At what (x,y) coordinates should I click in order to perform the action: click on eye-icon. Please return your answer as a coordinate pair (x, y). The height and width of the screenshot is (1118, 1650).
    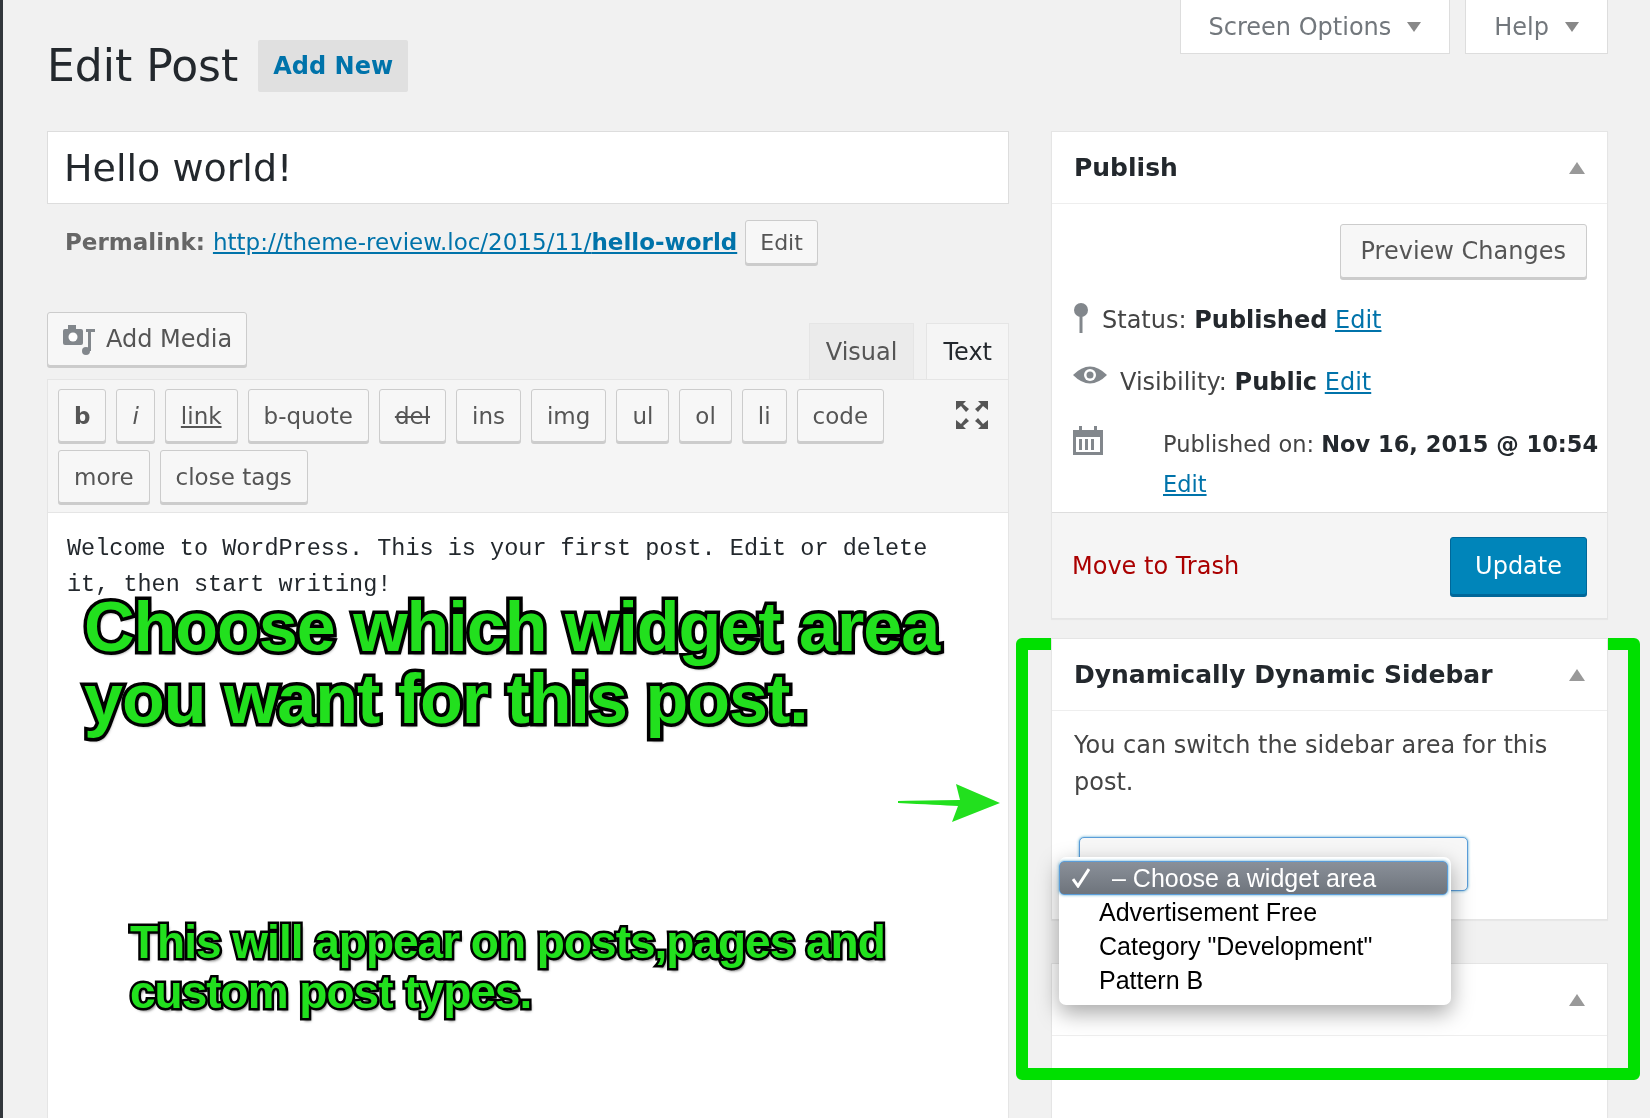
    Looking at the image, I should click on (1090, 375).